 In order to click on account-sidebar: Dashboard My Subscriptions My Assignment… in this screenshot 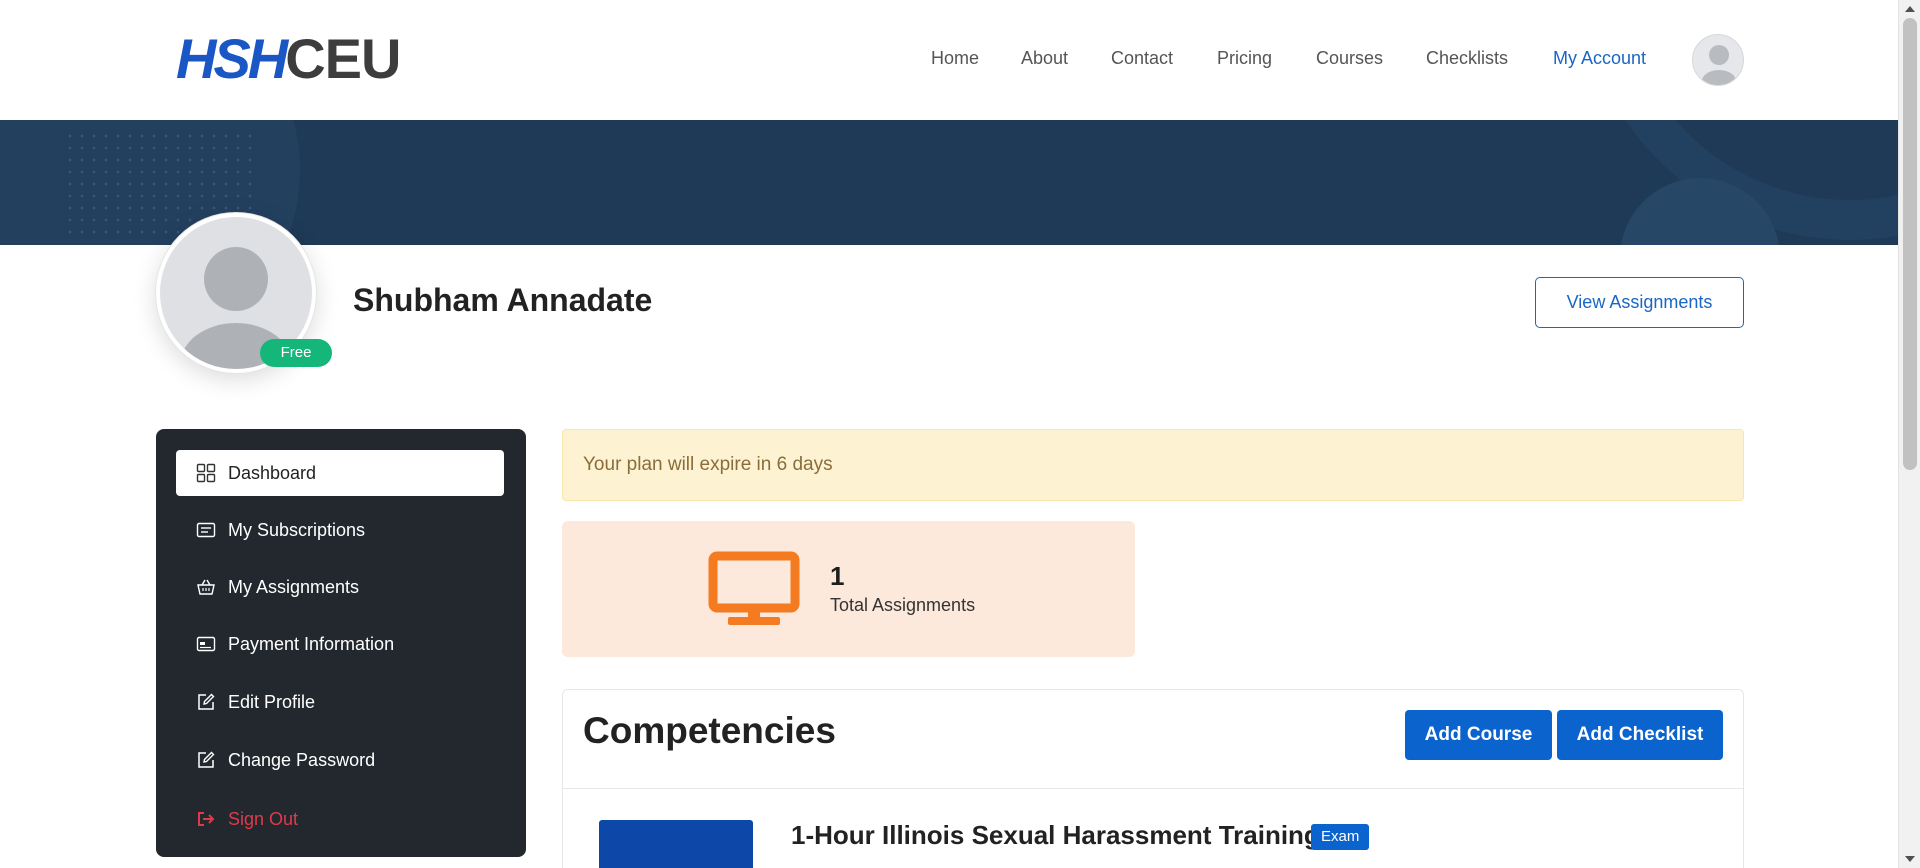, I will do `click(341, 643)`.